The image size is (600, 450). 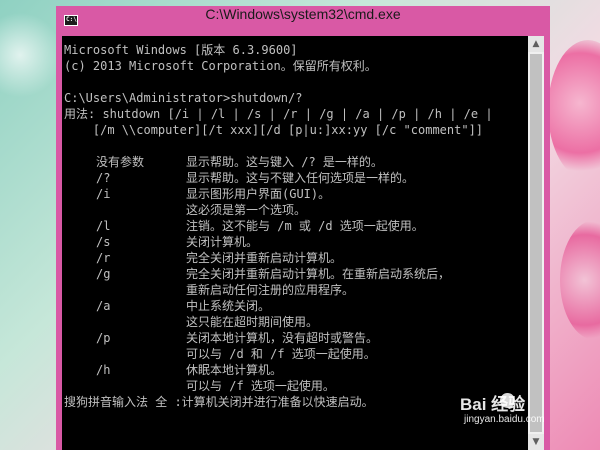 I want to click on option-description: 显示图形用户界面(GUI)。, so click(x=258, y=194).